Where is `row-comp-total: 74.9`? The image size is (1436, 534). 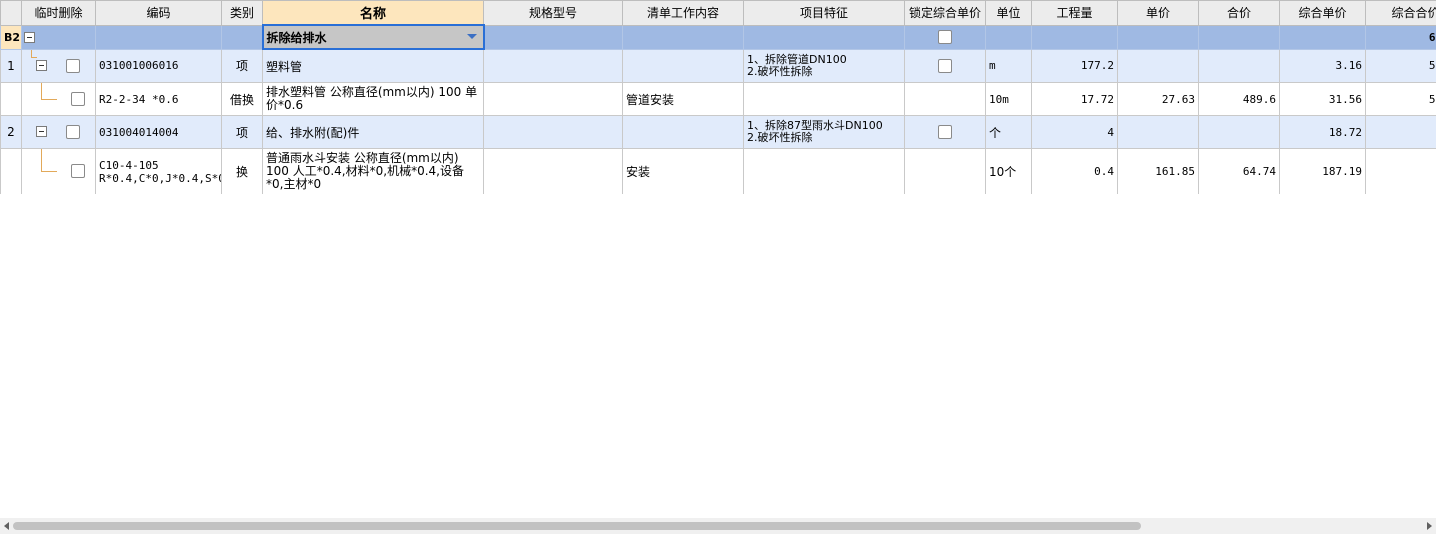 row-comp-total: 74.9 is located at coordinates (1400, 132).